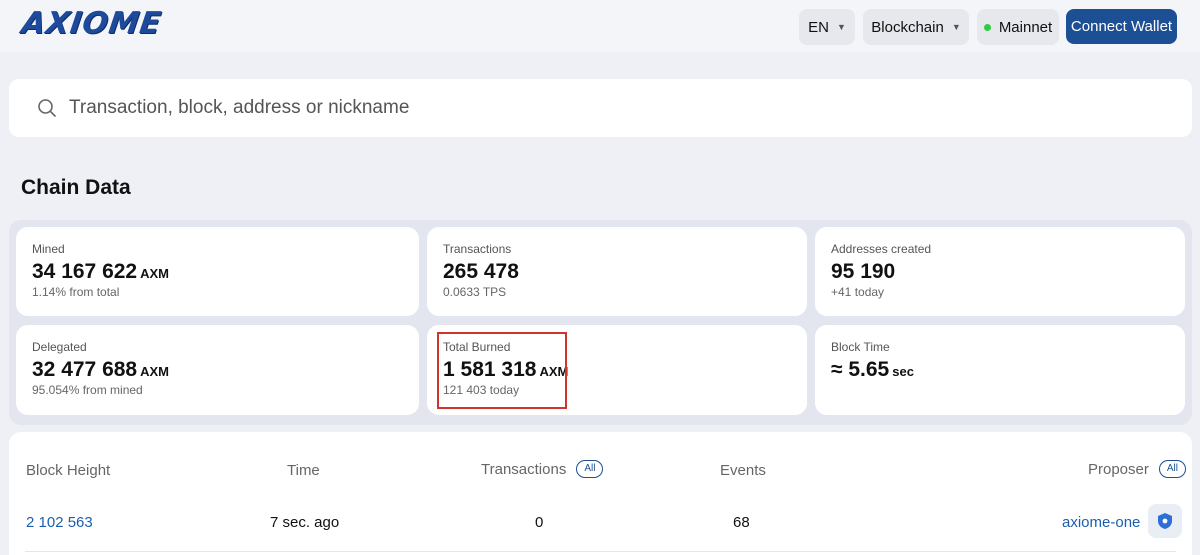 This screenshot has height=555, width=1200. I want to click on stat-card-transactions: Transactions 265 478 0.0633 TPS, so click(617, 271).